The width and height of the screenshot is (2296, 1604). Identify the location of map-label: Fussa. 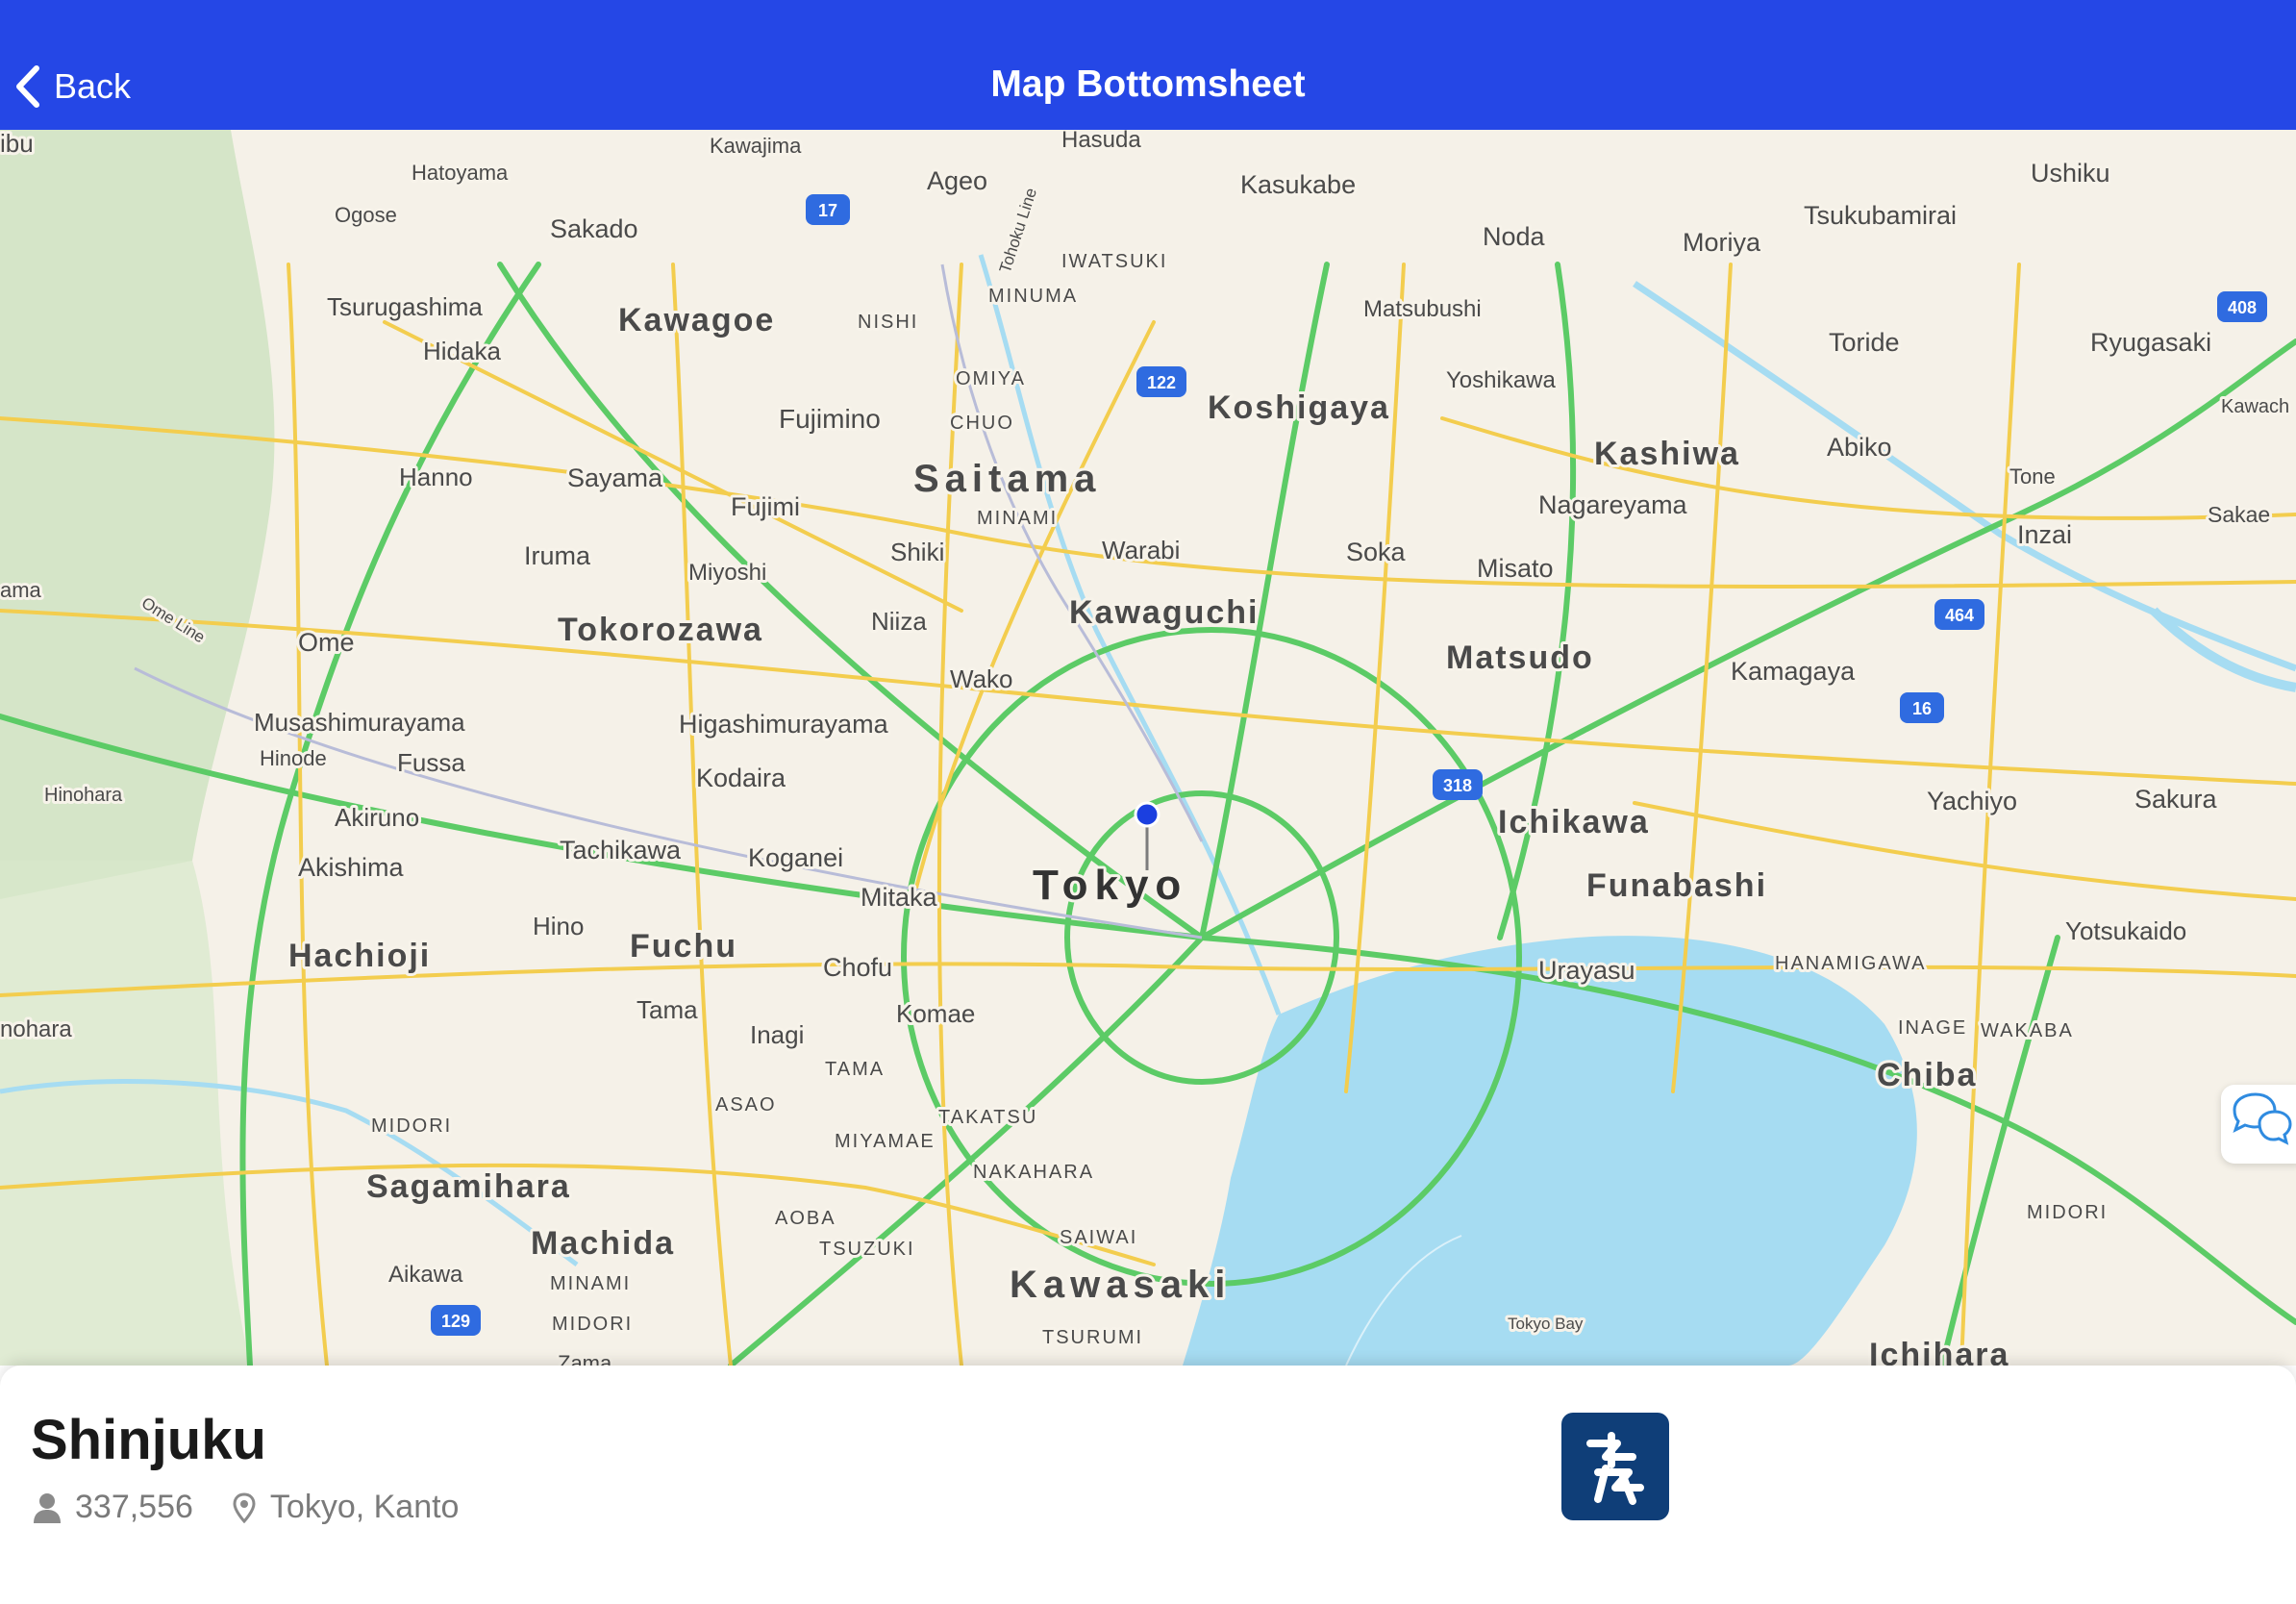
(431, 762).